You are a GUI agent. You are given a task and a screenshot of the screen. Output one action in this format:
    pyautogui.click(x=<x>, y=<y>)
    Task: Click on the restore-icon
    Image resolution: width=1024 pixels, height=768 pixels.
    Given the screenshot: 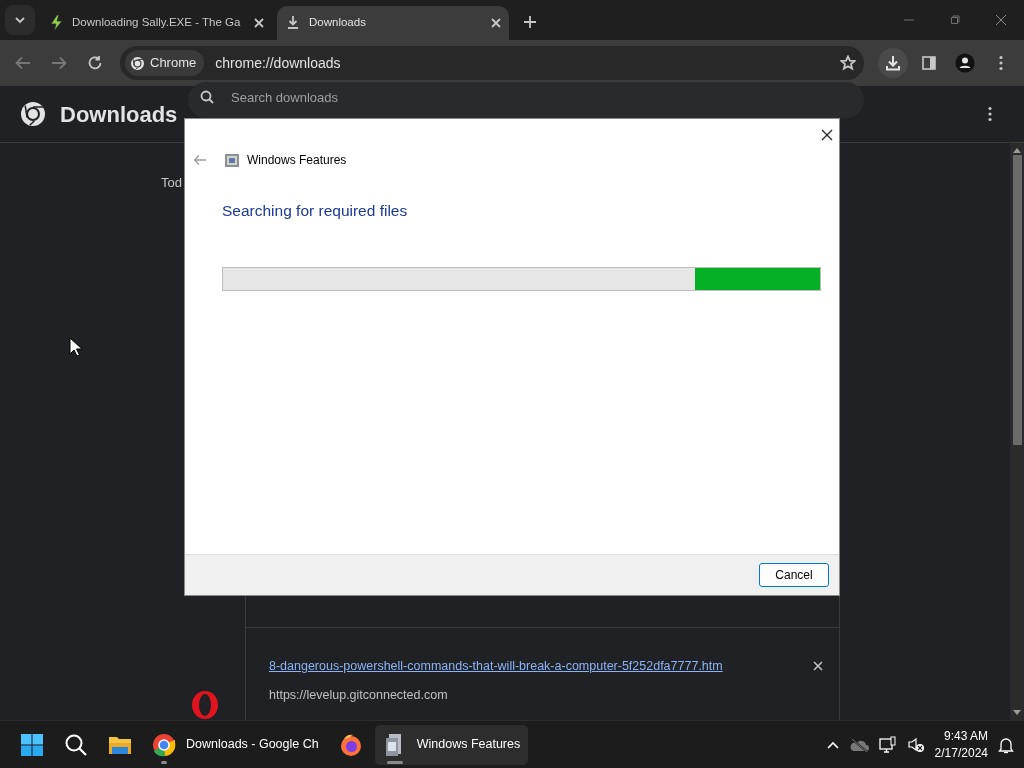 What is the action you would take?
    pyautogui.click(x=955, y=20)
    